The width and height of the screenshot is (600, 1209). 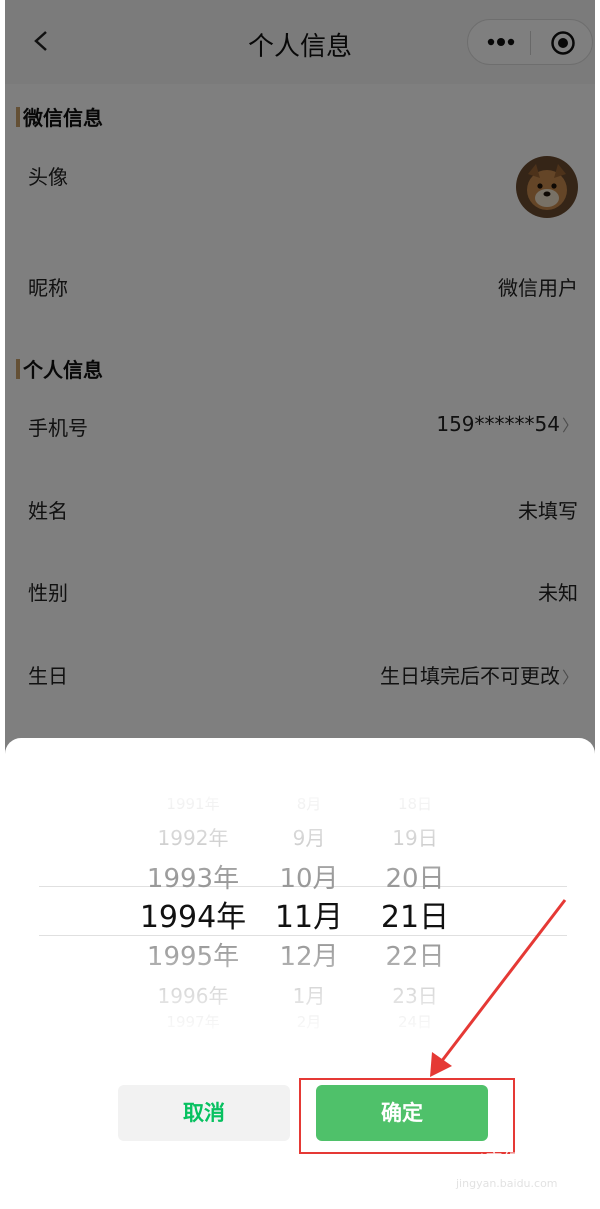 I want to click on watermark: Bai度经验 jingyan.baidu.com, so click(x=507, y=1168).